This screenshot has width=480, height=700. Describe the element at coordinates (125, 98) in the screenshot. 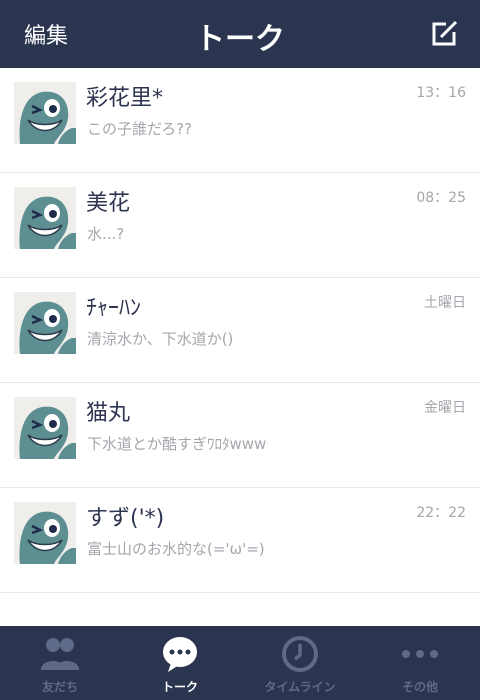

I see `chat-name: 彩花里*` at that location.